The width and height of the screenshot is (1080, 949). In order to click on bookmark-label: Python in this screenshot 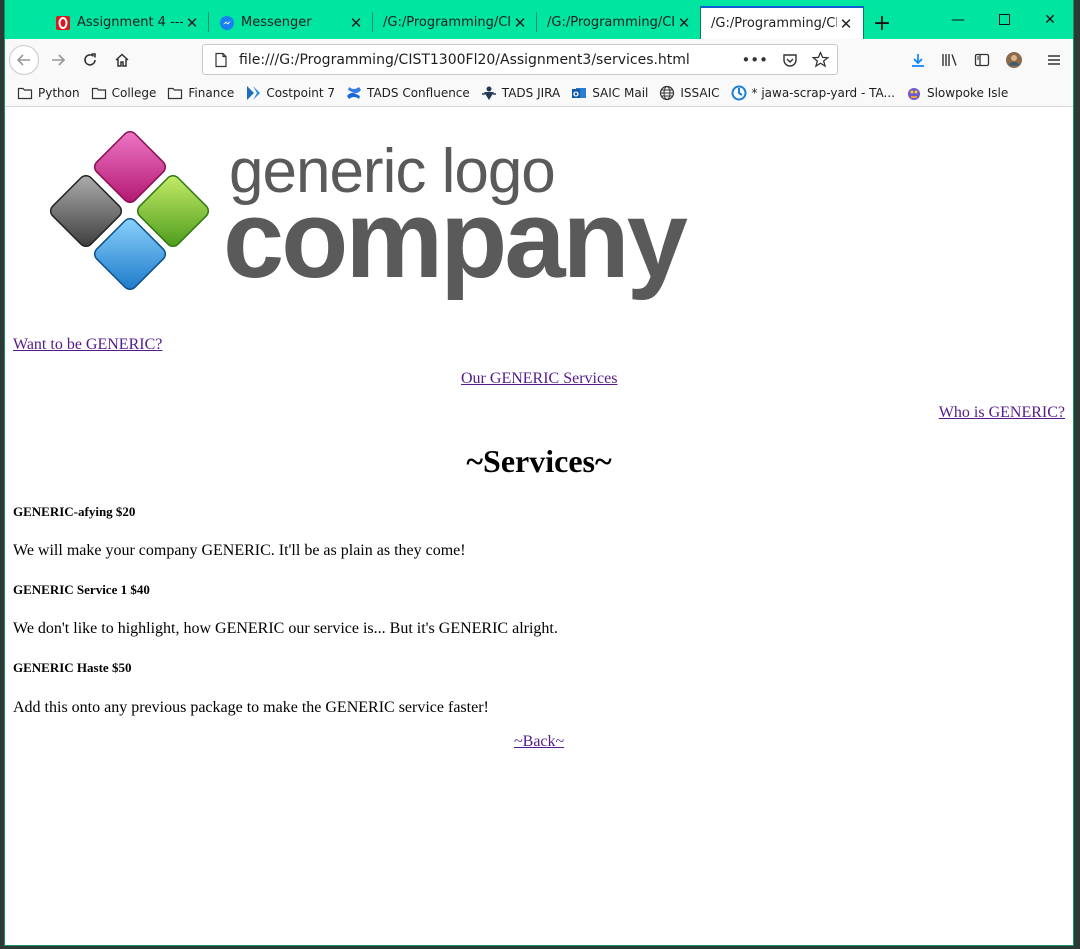, I will do `click(59, 93)`.